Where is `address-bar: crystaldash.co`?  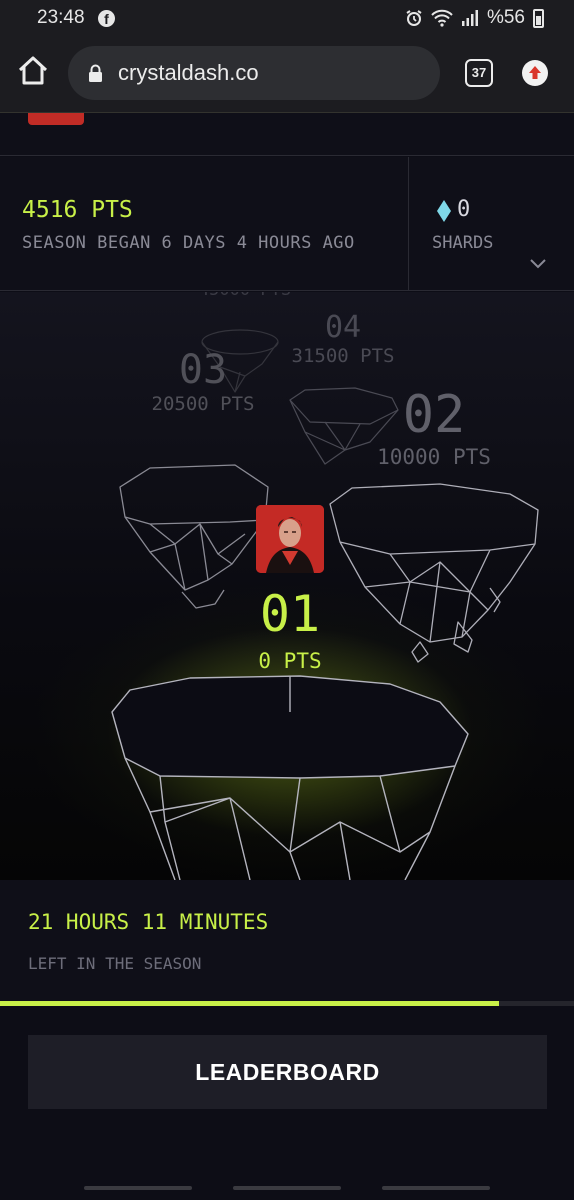 address-bar: crystaldash.co is located at coordinates (254, 73).